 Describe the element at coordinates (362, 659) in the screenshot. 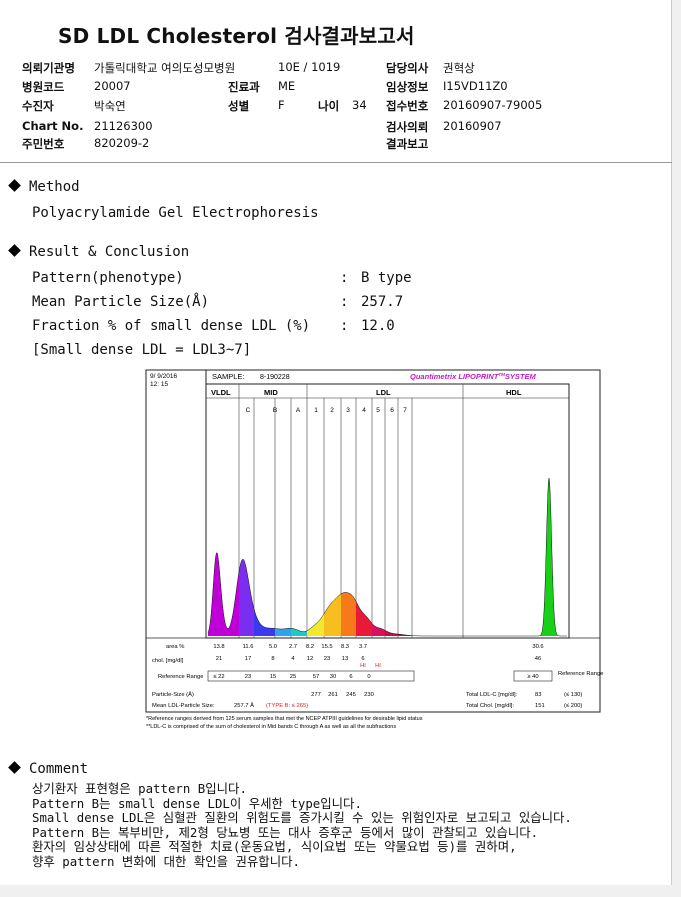

I see `chol-cell: 6` at that location.